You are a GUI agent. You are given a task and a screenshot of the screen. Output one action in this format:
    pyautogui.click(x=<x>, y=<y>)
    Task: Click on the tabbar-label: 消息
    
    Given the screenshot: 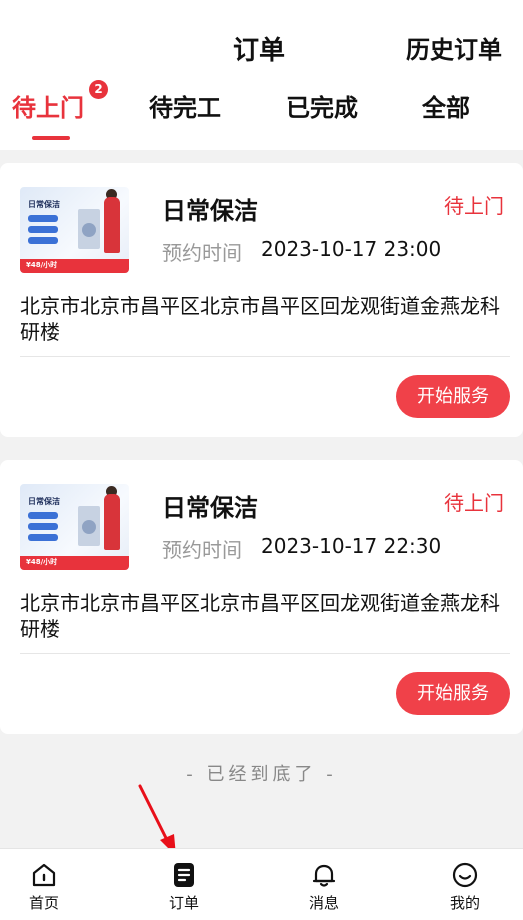 What is the action you would take?
    pyautogui.click(x=323, y=903)
    